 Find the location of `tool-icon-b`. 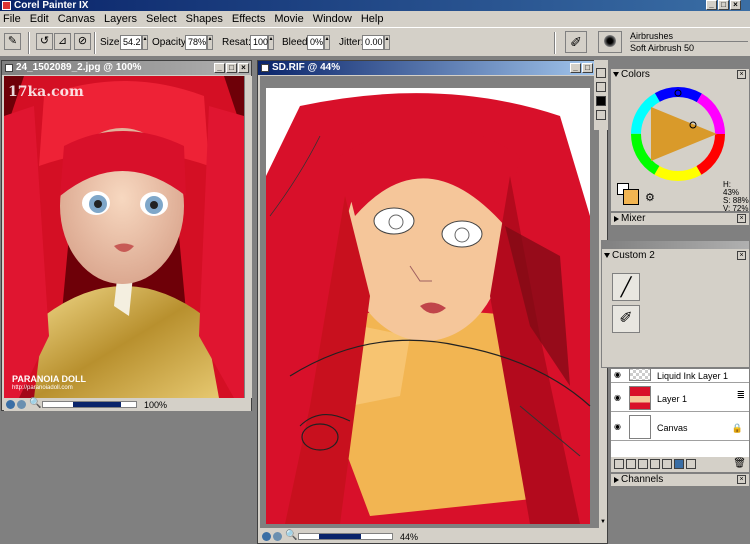

tool-icon-b is located at coordinates (601, 87).